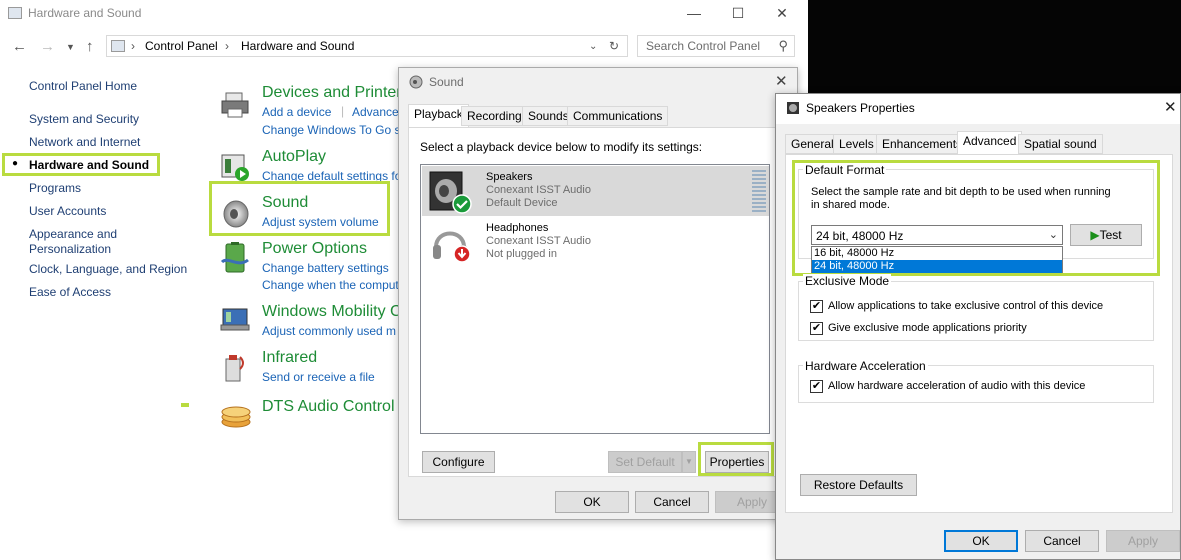  I want to click on category-title-autoplay: AutoPlay, so click(294, 157).